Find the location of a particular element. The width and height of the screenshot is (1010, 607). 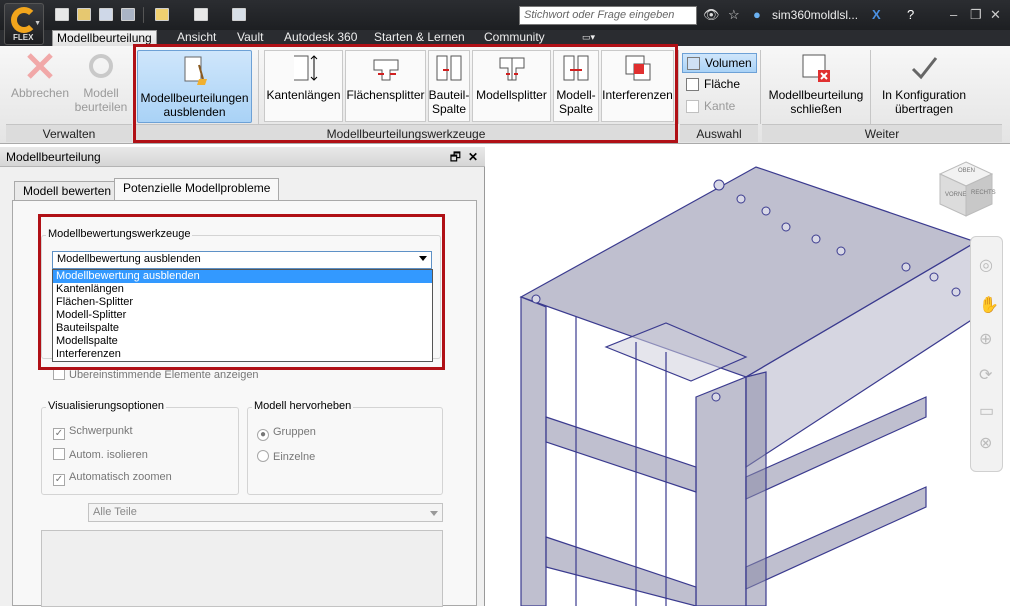

application-menu-button: FLEX ▼ is located at coordinates (24, 24).